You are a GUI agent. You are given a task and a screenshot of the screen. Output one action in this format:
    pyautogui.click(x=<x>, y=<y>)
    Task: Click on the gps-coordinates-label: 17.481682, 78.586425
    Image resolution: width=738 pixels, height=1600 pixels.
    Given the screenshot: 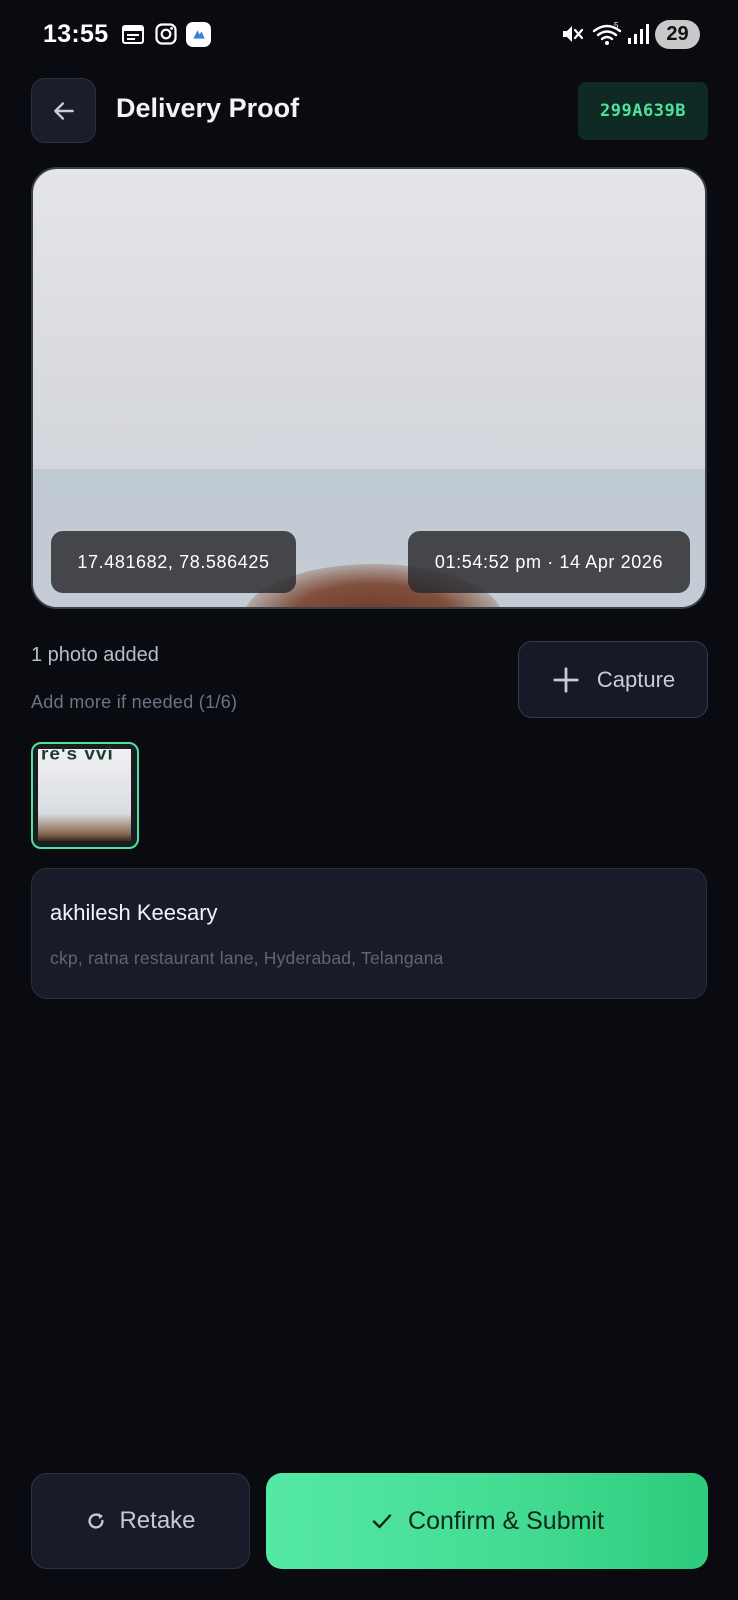 What is the action you would take?
    pyautogui.click(x=173, y=562)
    